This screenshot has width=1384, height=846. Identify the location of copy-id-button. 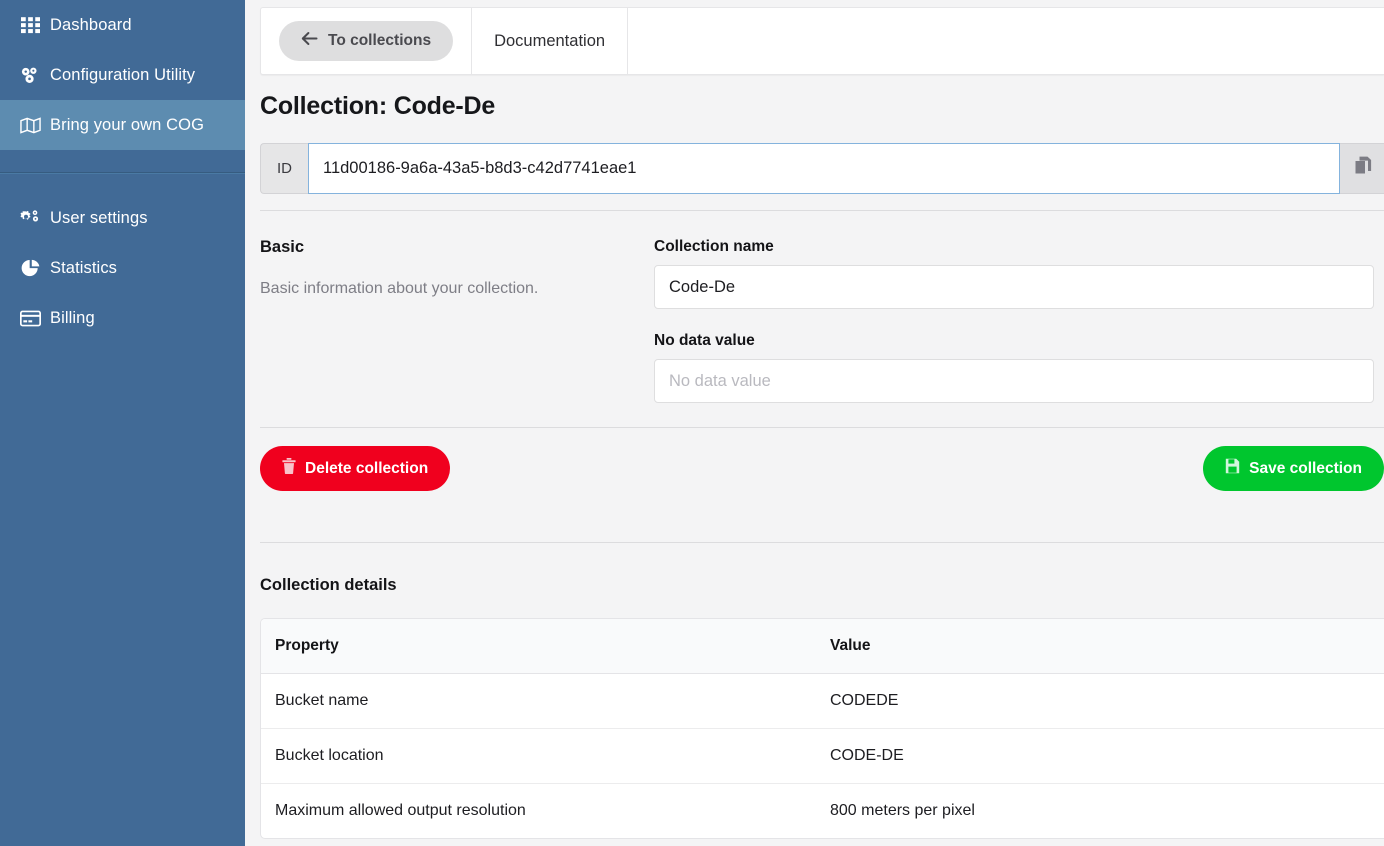
(1362, 168).